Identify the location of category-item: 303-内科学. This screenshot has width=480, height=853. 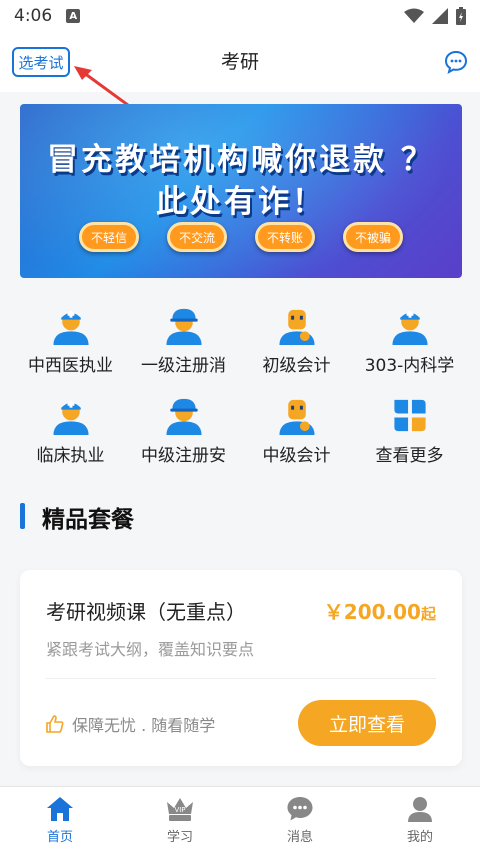
(409, 341).